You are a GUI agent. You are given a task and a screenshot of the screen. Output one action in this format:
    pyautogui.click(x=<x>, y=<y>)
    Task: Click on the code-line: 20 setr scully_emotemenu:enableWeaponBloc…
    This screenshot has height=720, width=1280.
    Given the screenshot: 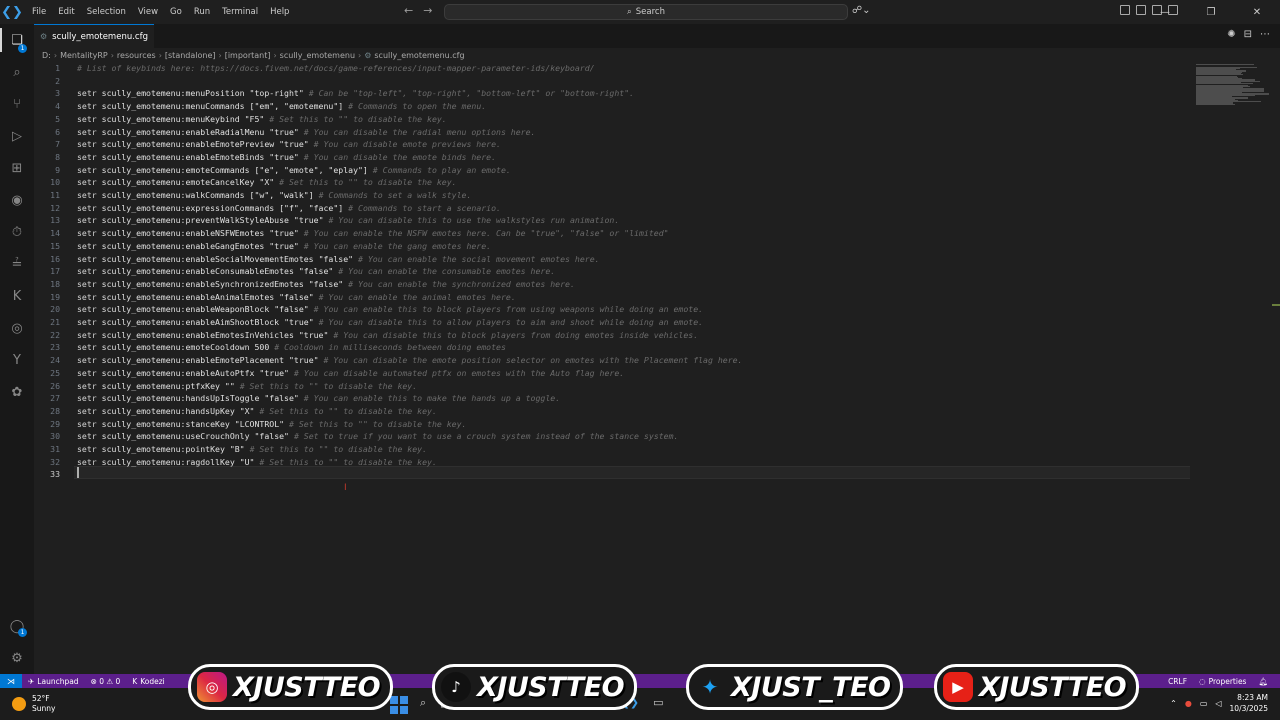 What is the action you would take?
    pyautogui.click(x=612, y=309)
    